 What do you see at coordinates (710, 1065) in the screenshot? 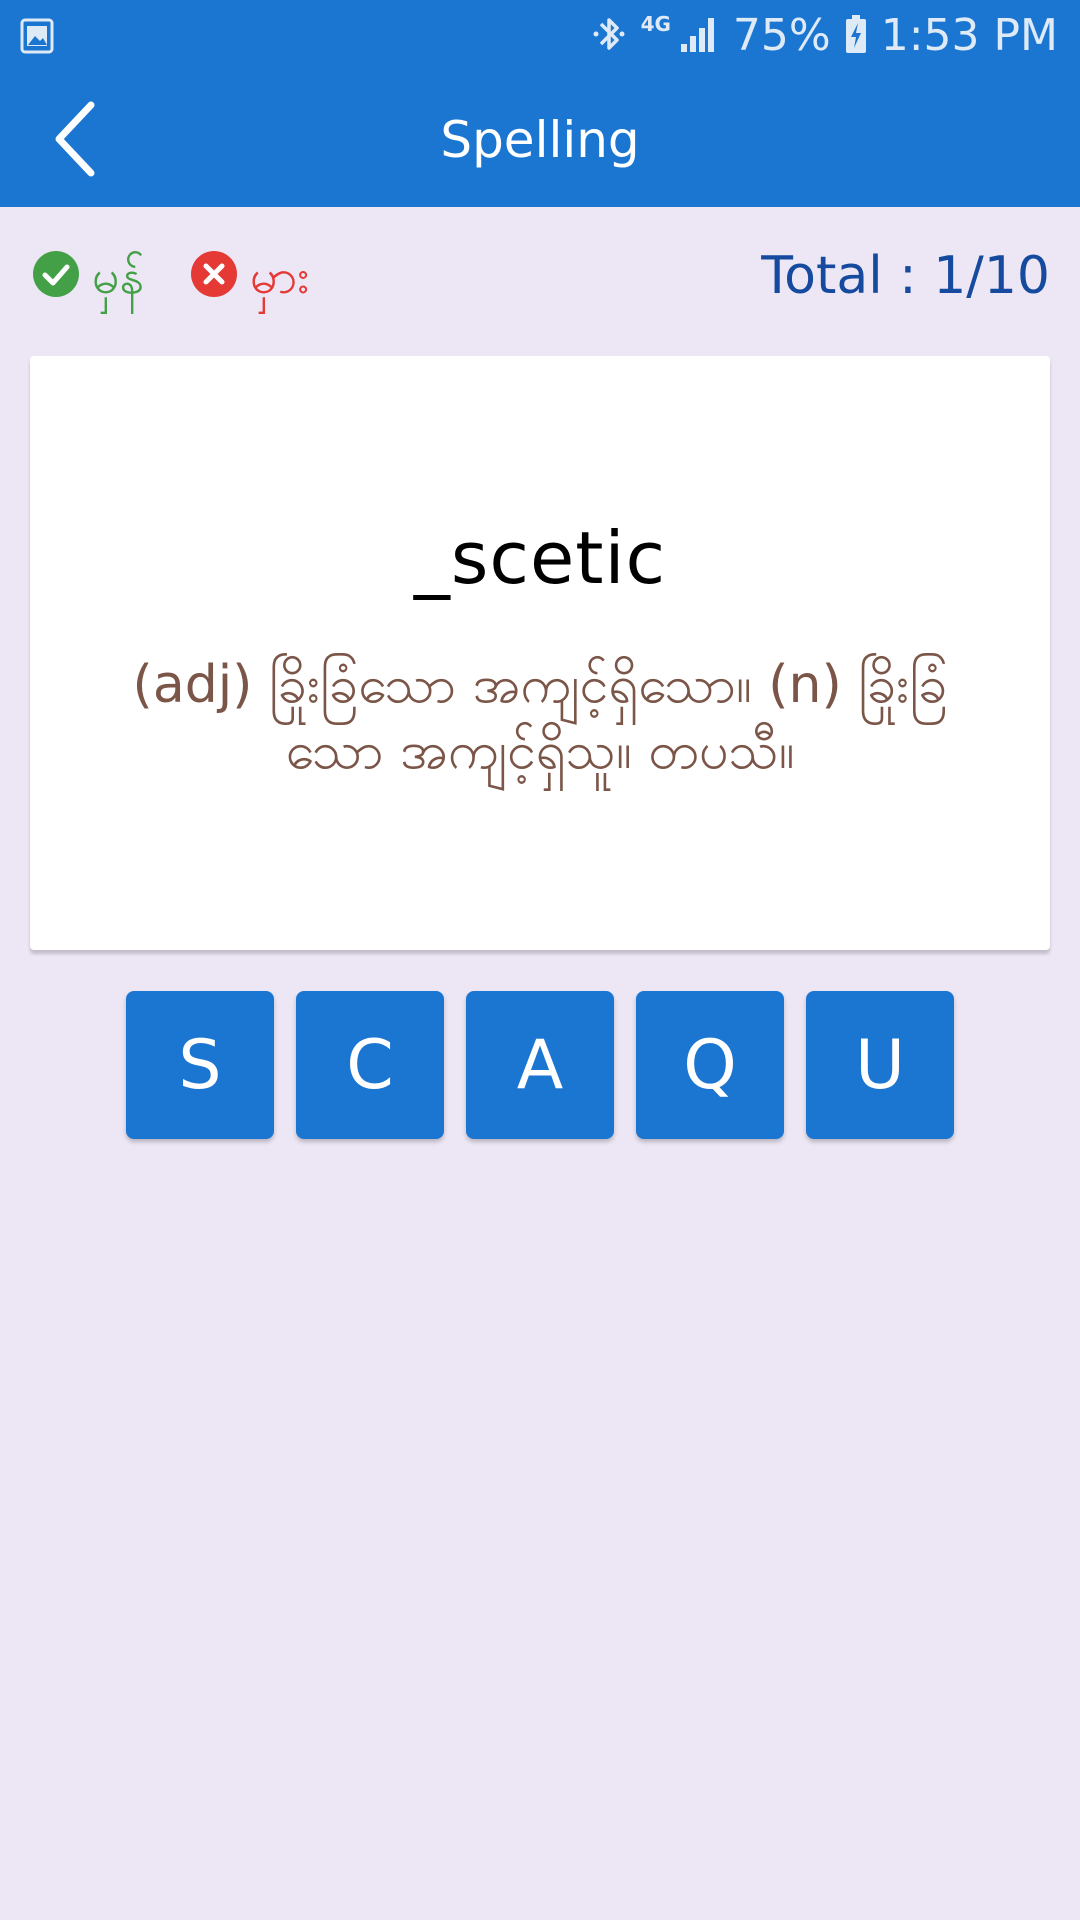
I see `letter-button-q: Q` at bounding box center [710, 1065].